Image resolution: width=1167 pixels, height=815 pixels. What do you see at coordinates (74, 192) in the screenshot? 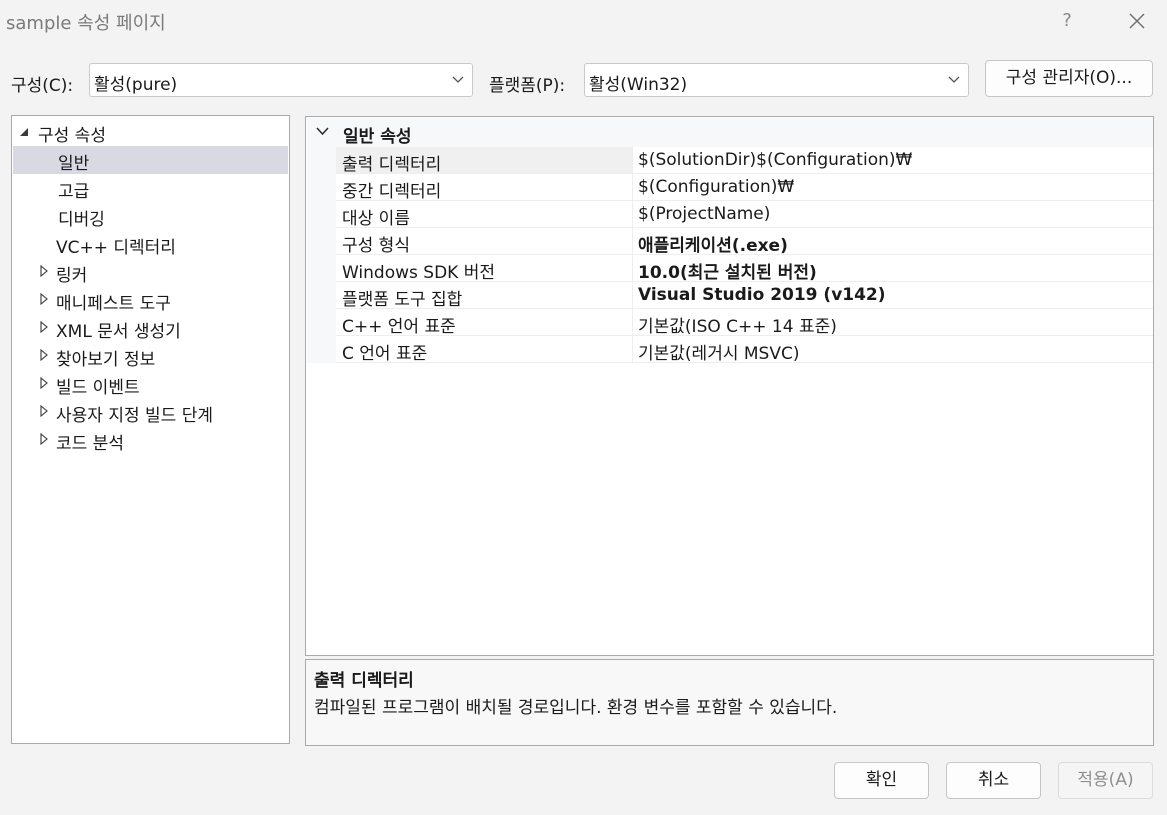
I see `tree-item-label: 고급` at bounding box center [74, 192].